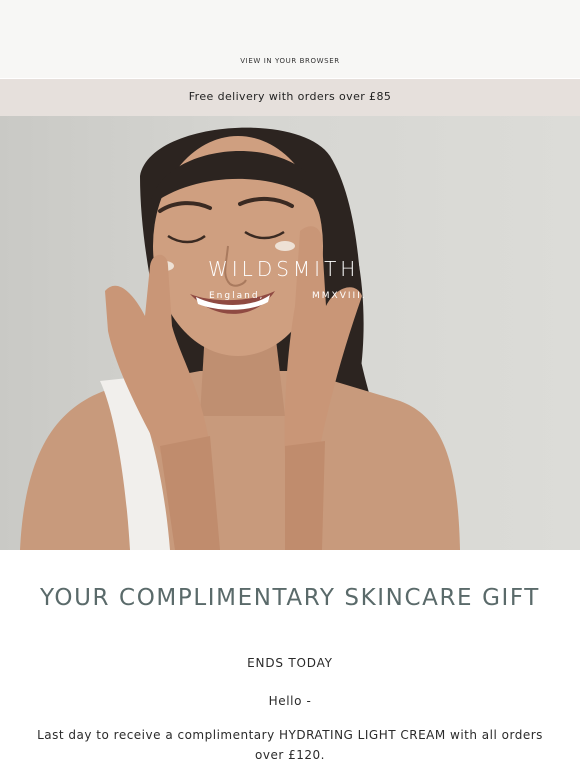 This screenshot has width=580, height=774. What do you see at coordinates (290, 701) in the screenshot?
I see `greeting: Hello -` at bounding box center [290, 701].